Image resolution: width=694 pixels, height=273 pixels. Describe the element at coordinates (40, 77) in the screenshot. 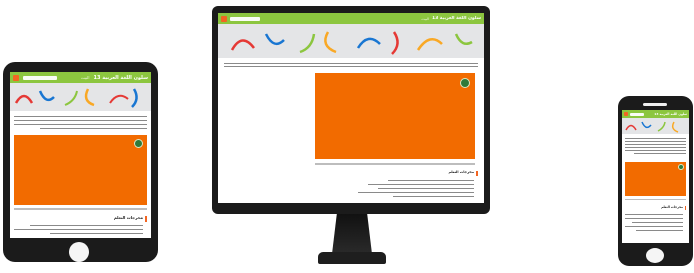

I see `tablet-search-bar` at that location.